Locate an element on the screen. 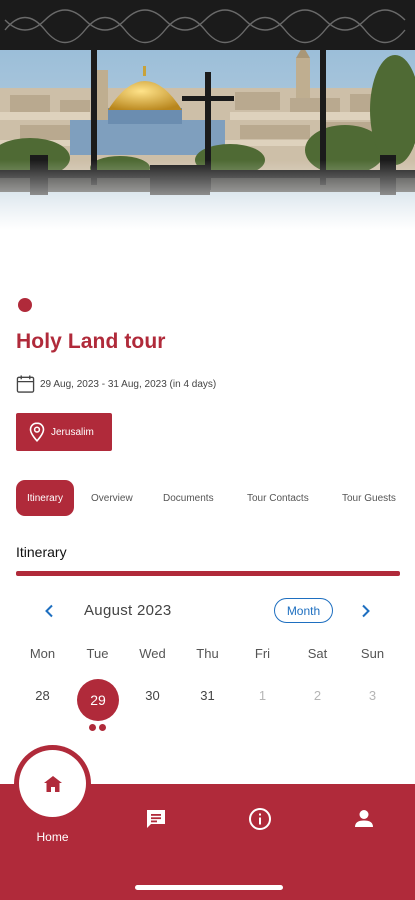 This screenshot has width=415, height=900. chevron-left-icon is located at coordinates (49, 611).